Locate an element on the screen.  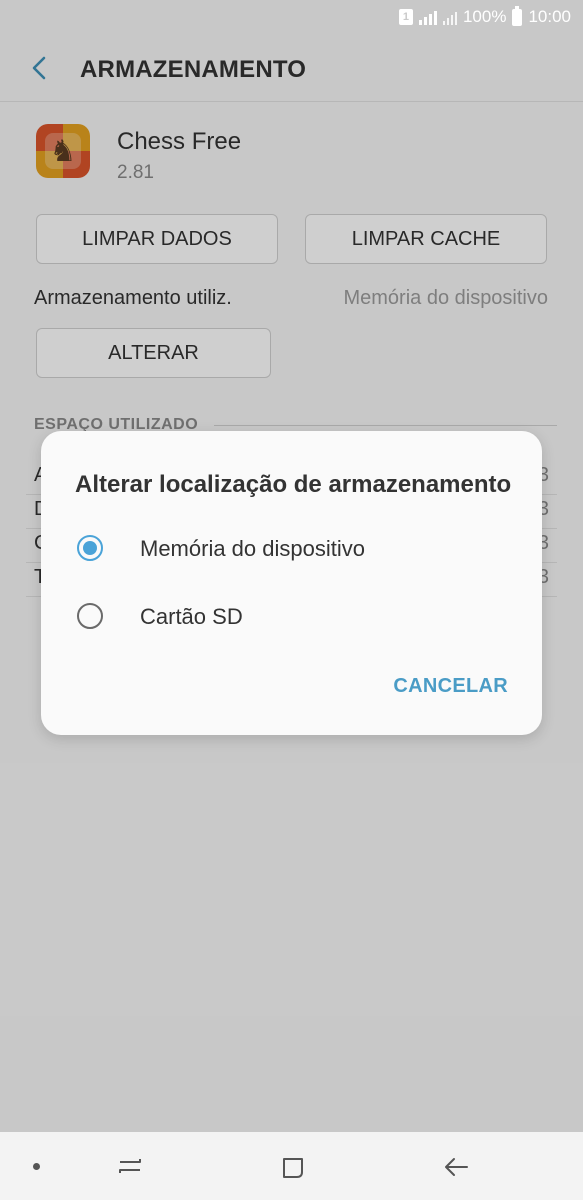
home-icon is located at coordinates (293, 1170).